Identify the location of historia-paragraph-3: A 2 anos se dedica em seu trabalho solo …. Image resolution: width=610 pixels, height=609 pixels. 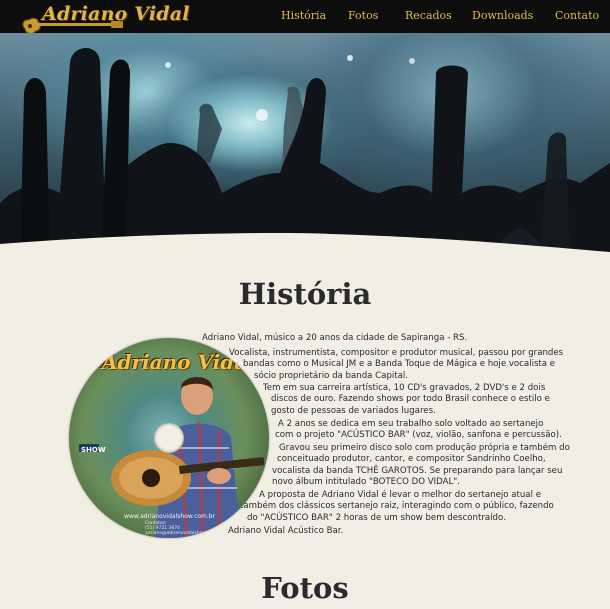
(418, 430).